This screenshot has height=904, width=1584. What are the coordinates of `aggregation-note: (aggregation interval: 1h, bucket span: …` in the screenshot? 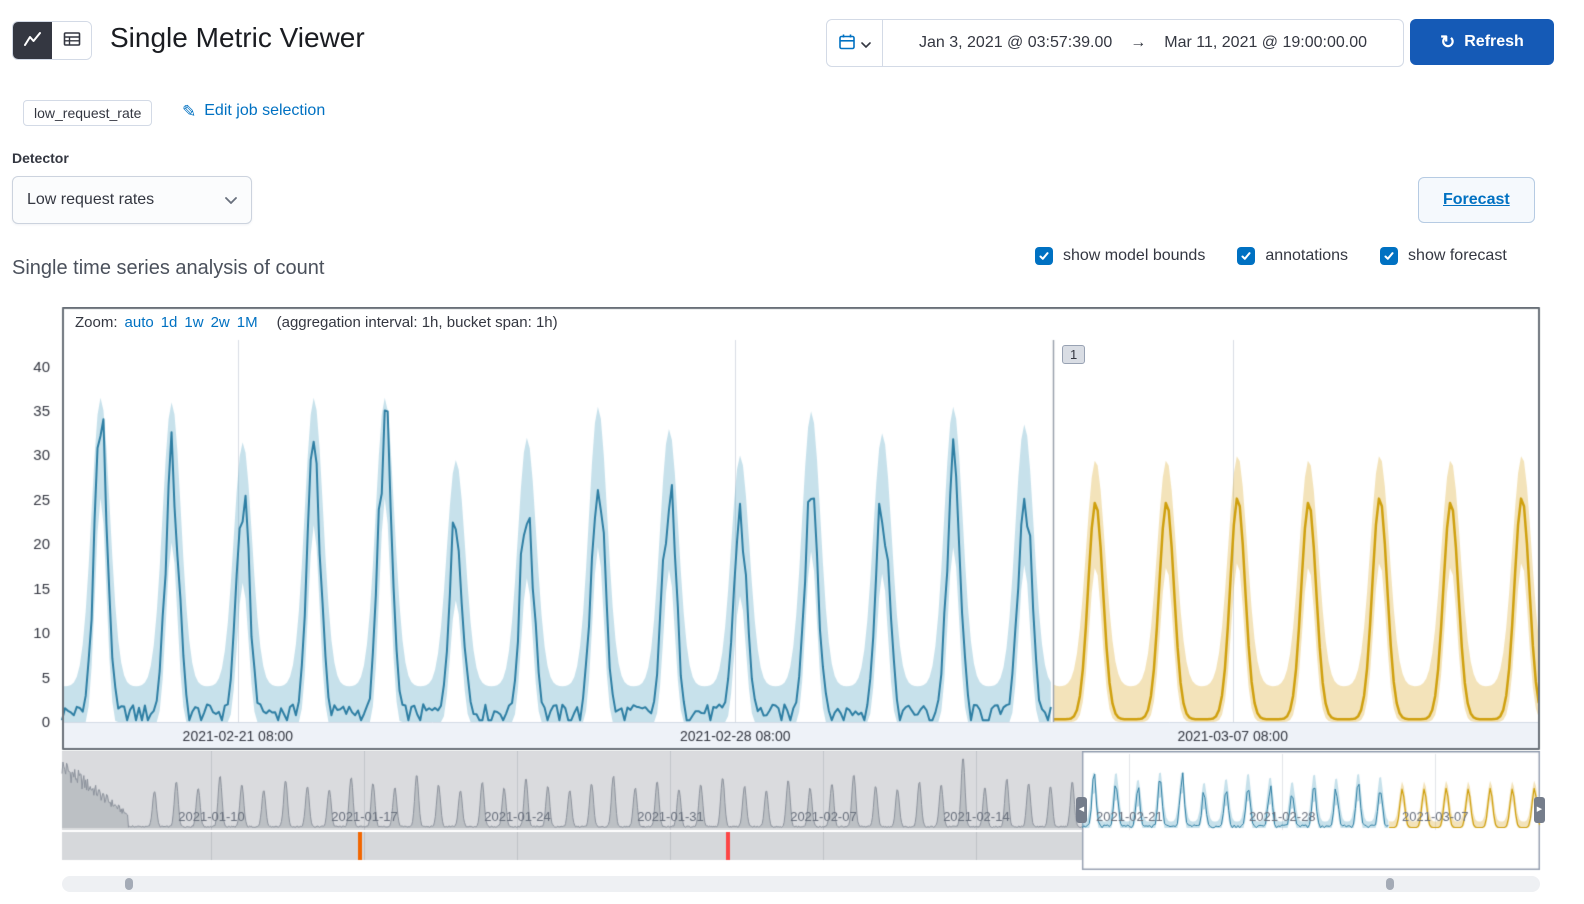 It's located at (417, 322).